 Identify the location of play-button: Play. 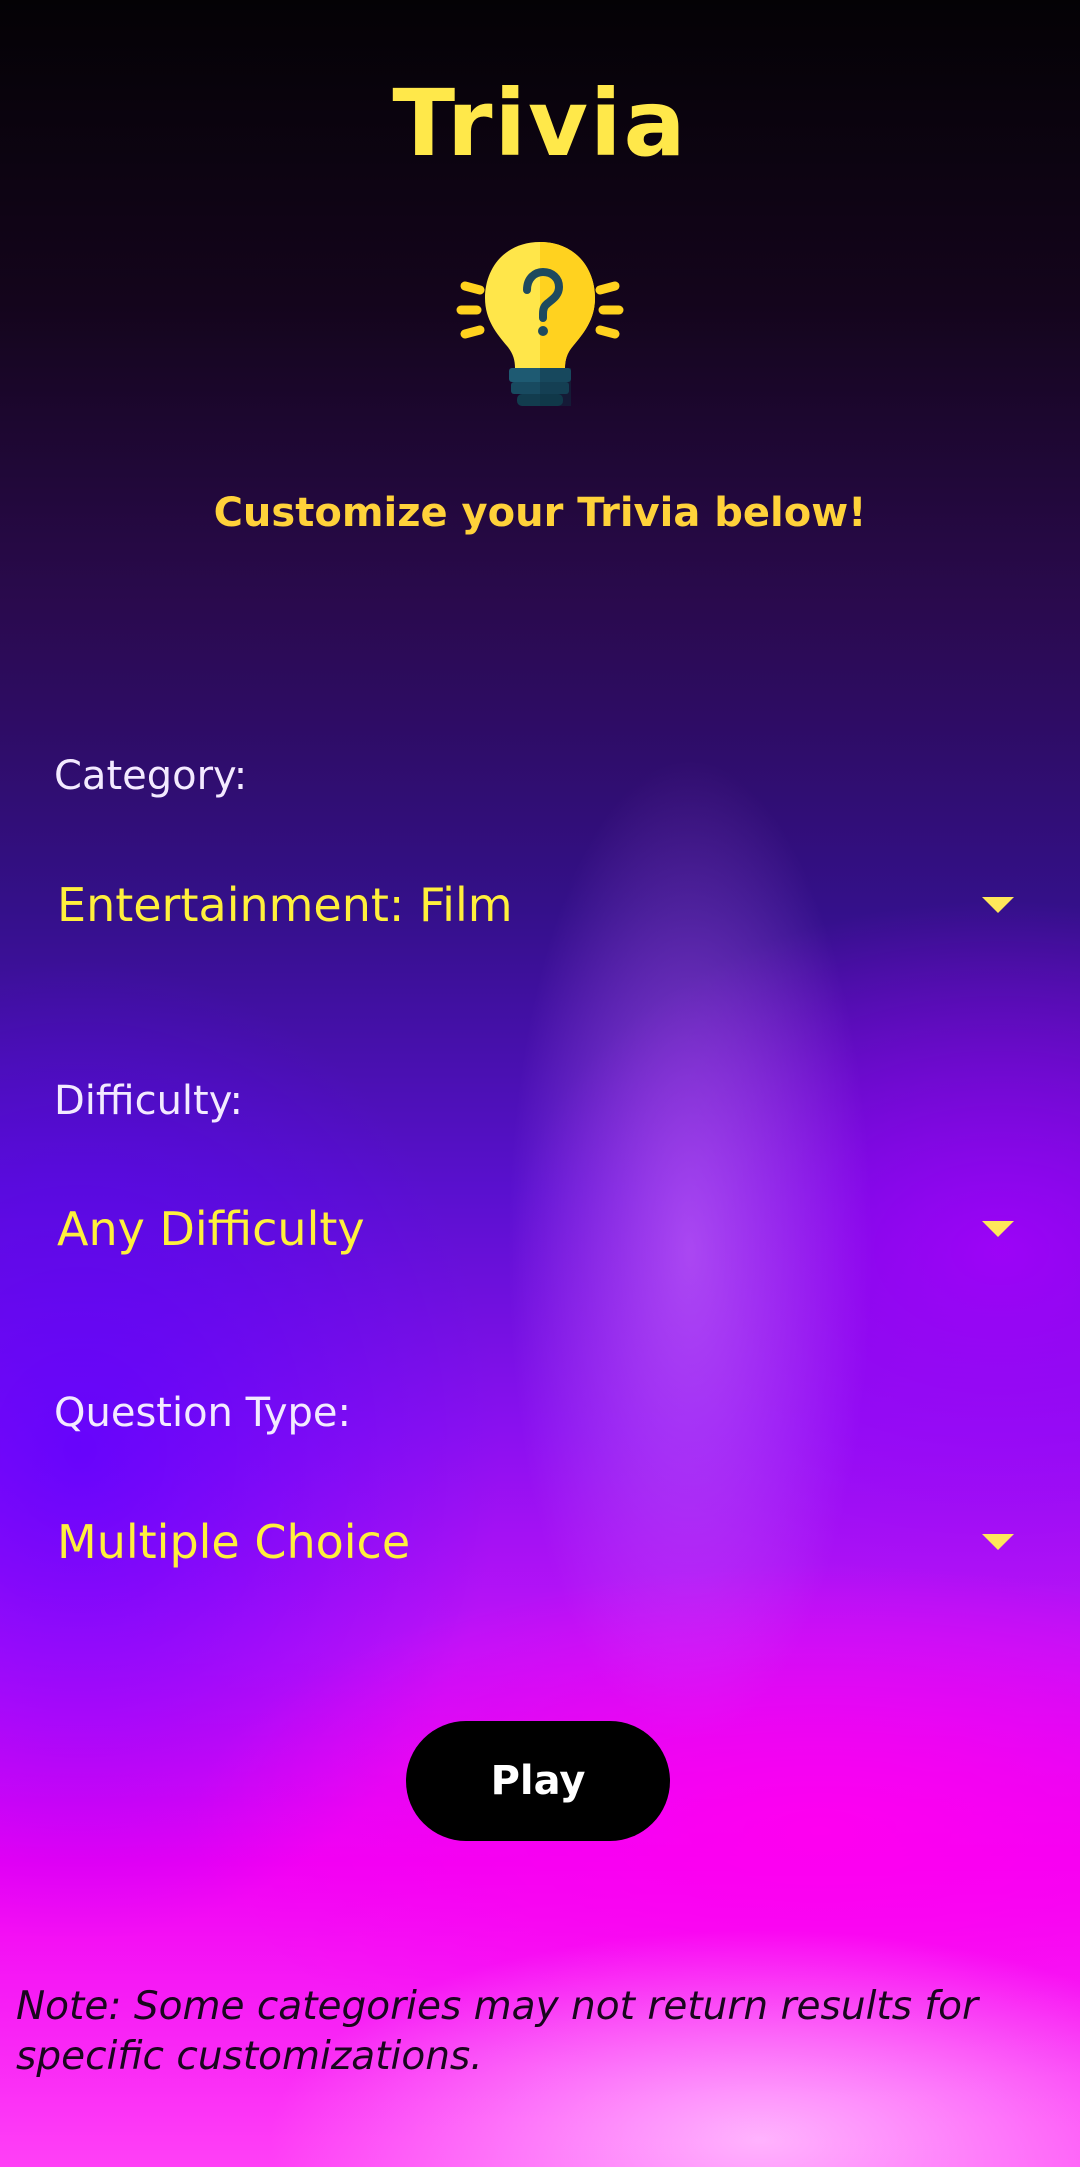
(538, 1781).